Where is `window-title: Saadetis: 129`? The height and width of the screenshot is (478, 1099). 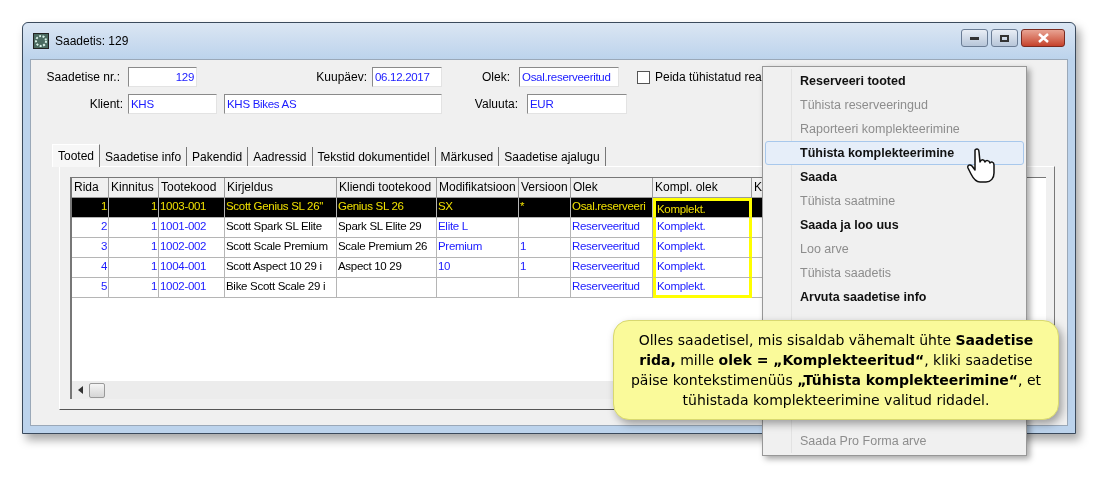
window-title: Saadetis: 129 is located at coordinates (92, 41).